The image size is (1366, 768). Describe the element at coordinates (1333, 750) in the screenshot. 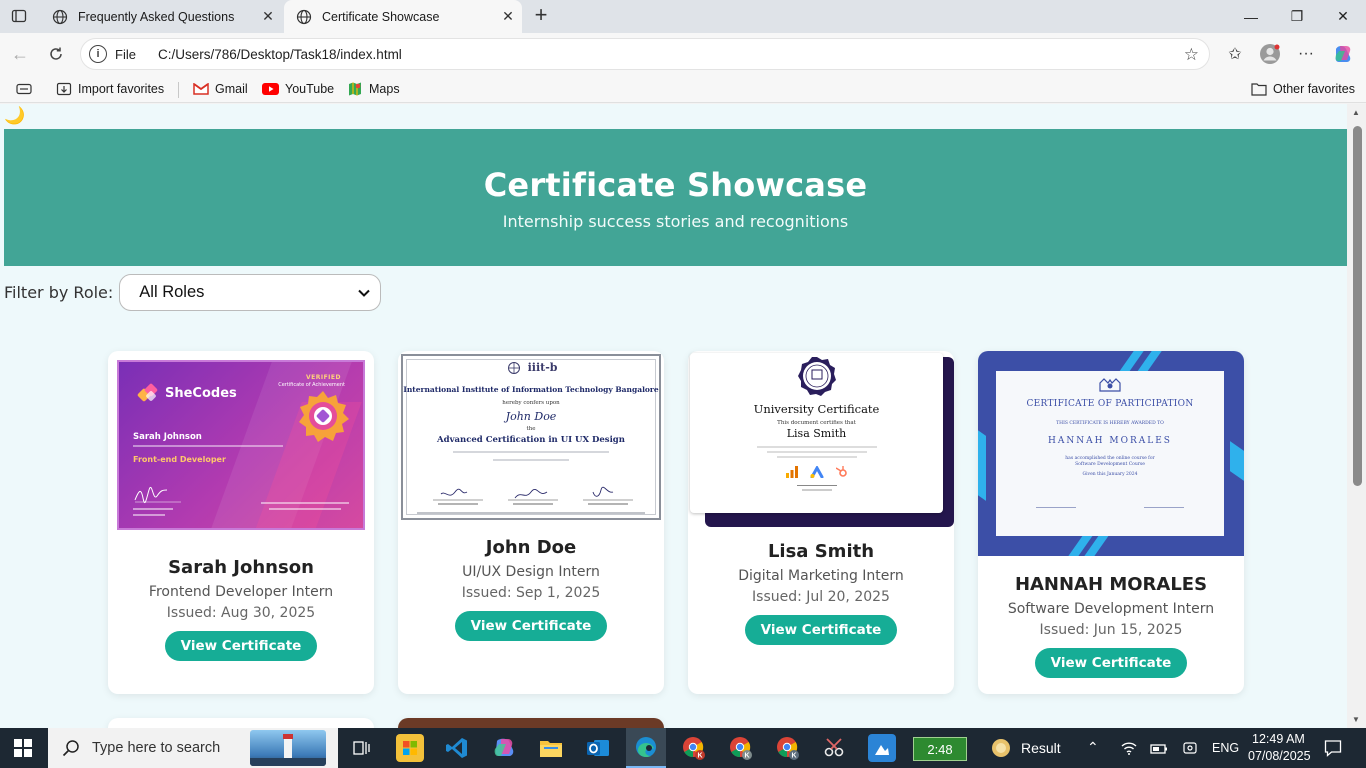

I see `notifications-icon` at that location.